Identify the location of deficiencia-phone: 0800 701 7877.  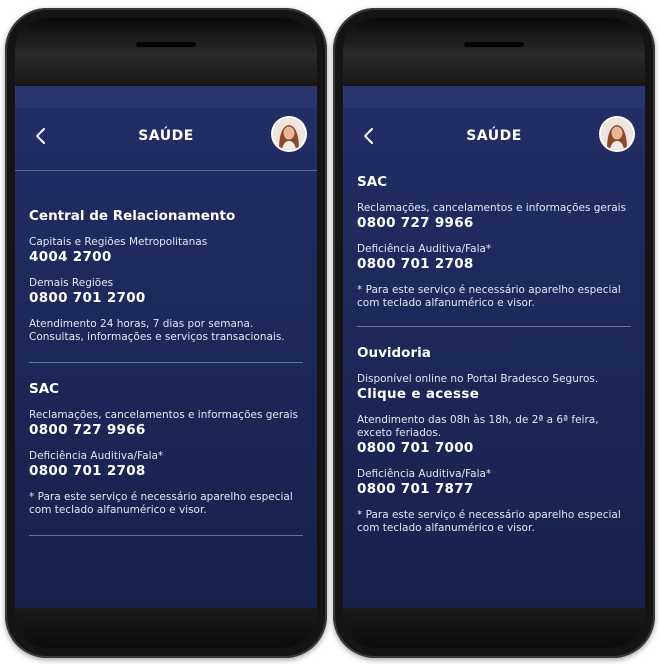
(494, 489).